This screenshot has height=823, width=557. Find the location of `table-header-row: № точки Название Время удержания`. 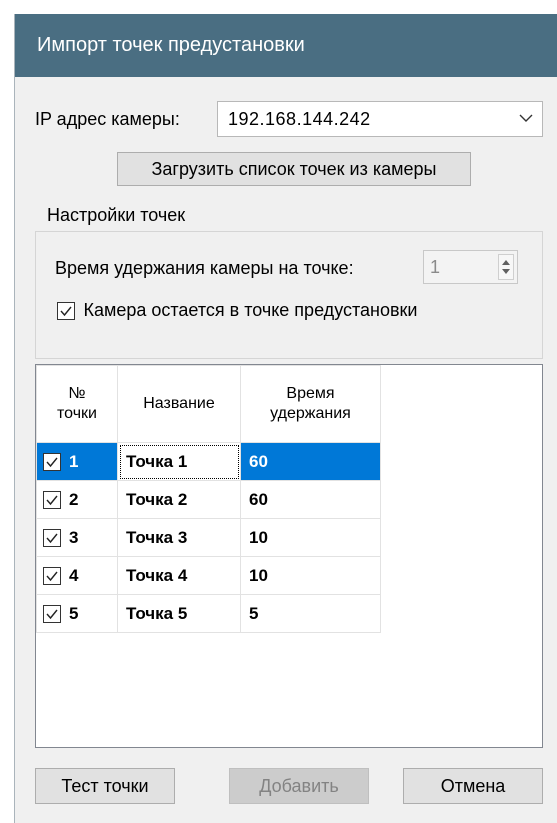

table-header-row: № точки Название Время удержания is located at coordinates (208, 404).